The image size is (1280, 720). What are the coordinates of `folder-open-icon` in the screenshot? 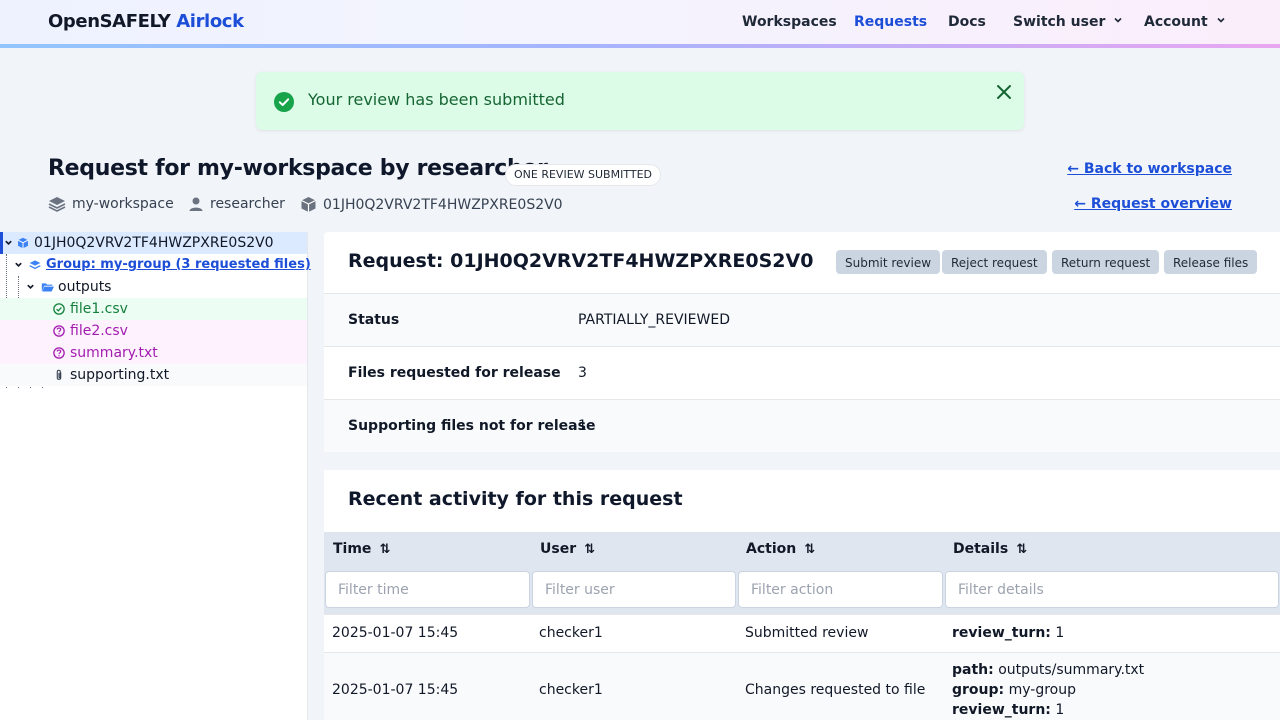 It's located at (47, 287).